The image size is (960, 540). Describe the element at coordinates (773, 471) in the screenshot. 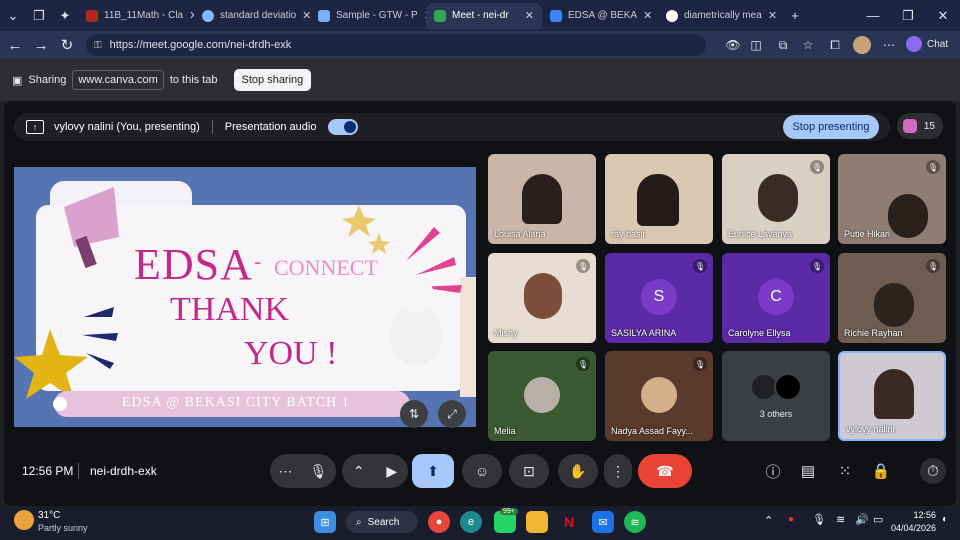

I see `meeting-info-icon: ⓘ` at that location.